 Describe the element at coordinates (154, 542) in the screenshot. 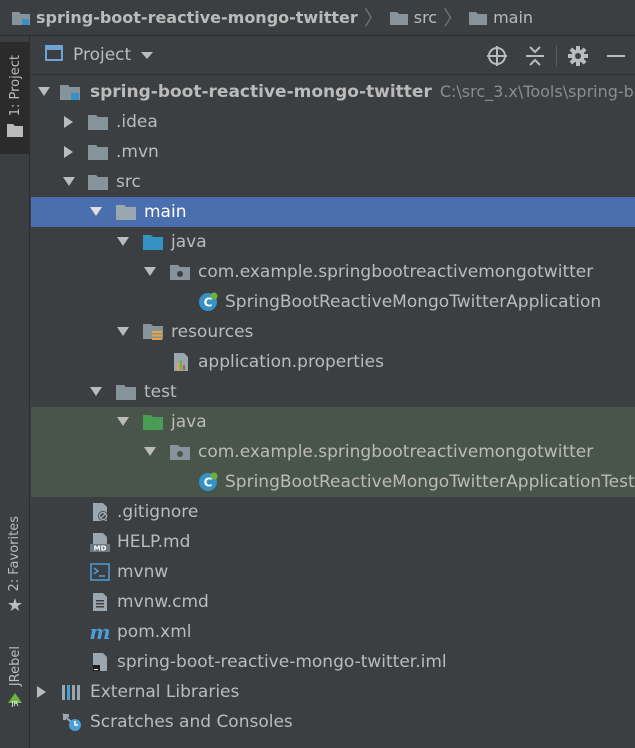

I see `tree-help-label: HELP.md` at that location.